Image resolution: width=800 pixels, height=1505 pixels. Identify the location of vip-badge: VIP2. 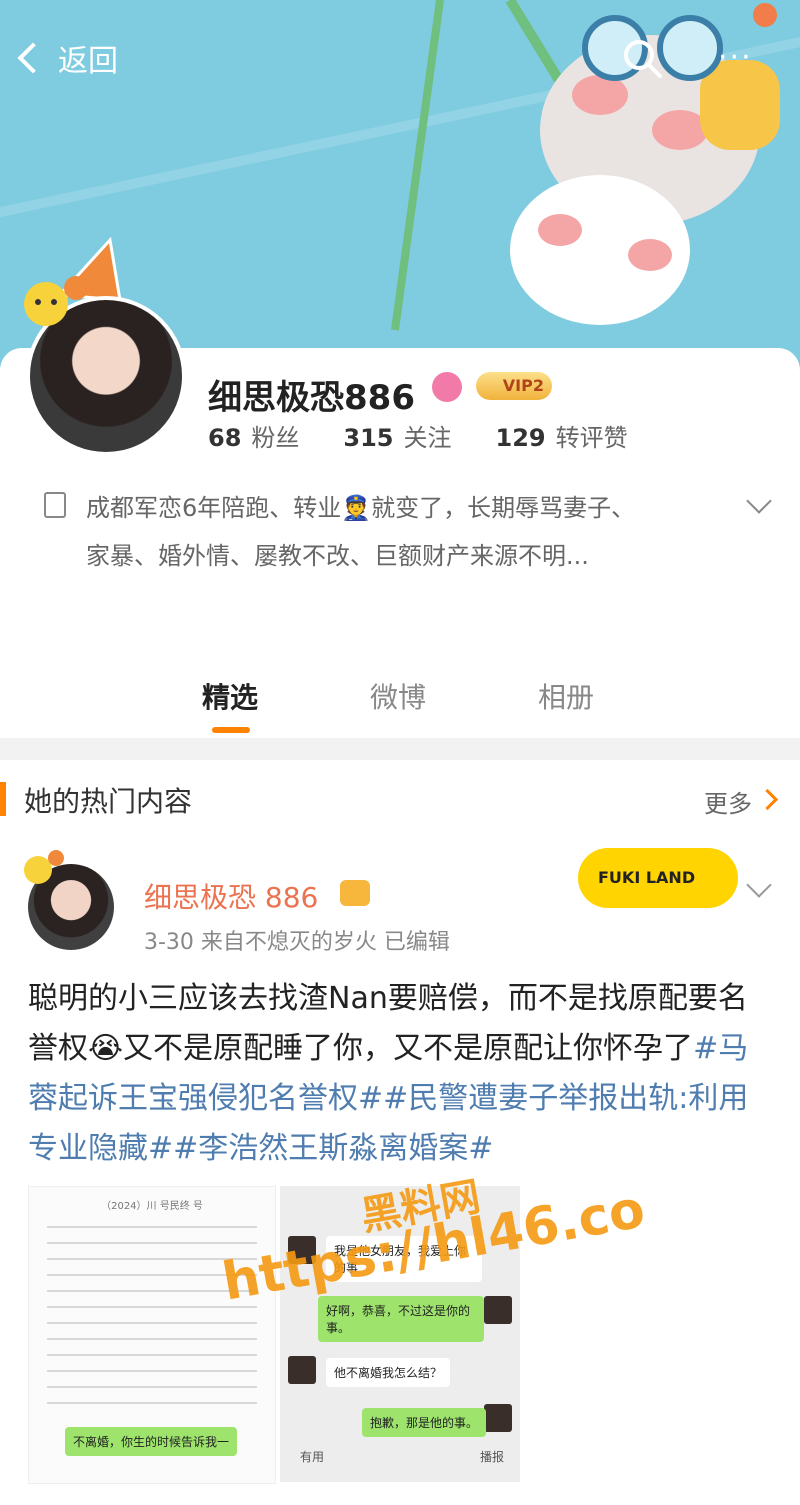
(514, 386).